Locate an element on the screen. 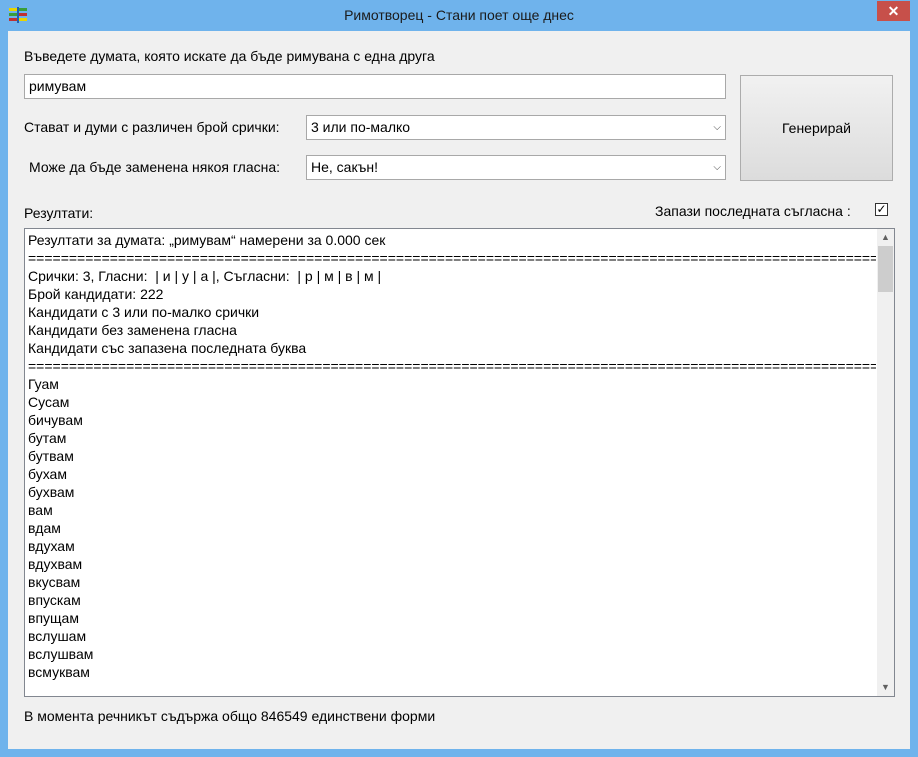 This screenshot has height=757, width=918. results-scrollbar: ▲ ▼ is located at coordinates (885, 462).